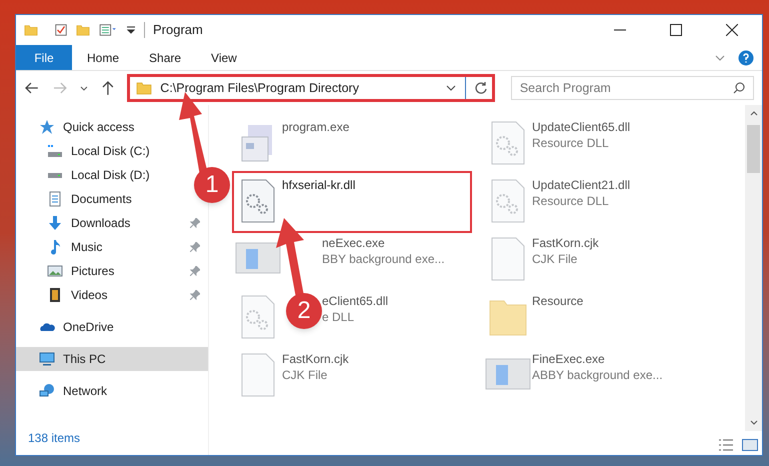 Image resolution: width=769 pixels, height=466 pixels. I want to click on scroll-down-icon, so click(754, 423).